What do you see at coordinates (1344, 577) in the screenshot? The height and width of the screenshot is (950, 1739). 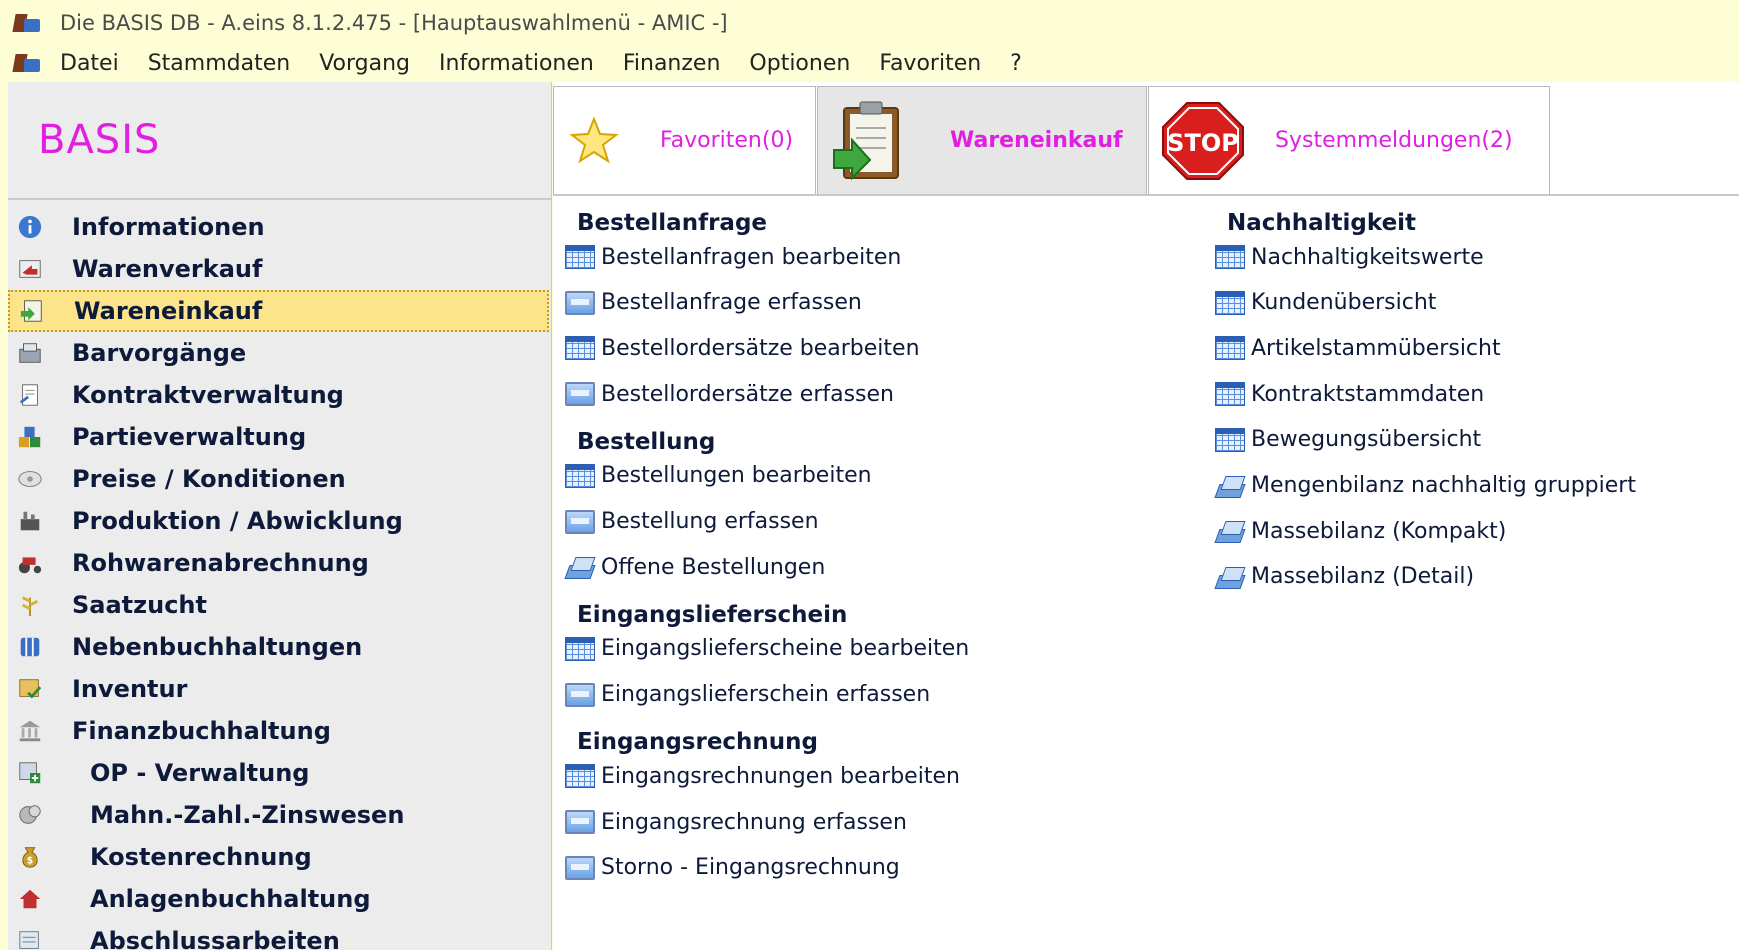 I see `menu-link-massebilanz-detail: Massebilanz (Detail)` at bounding box center [1344, 577].